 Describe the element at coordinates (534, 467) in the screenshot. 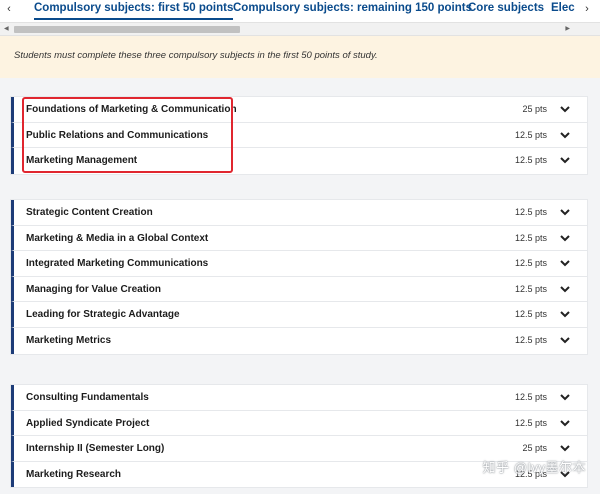

I see `watermark-text: 知乎 @Ivy墨尔本` at that location.